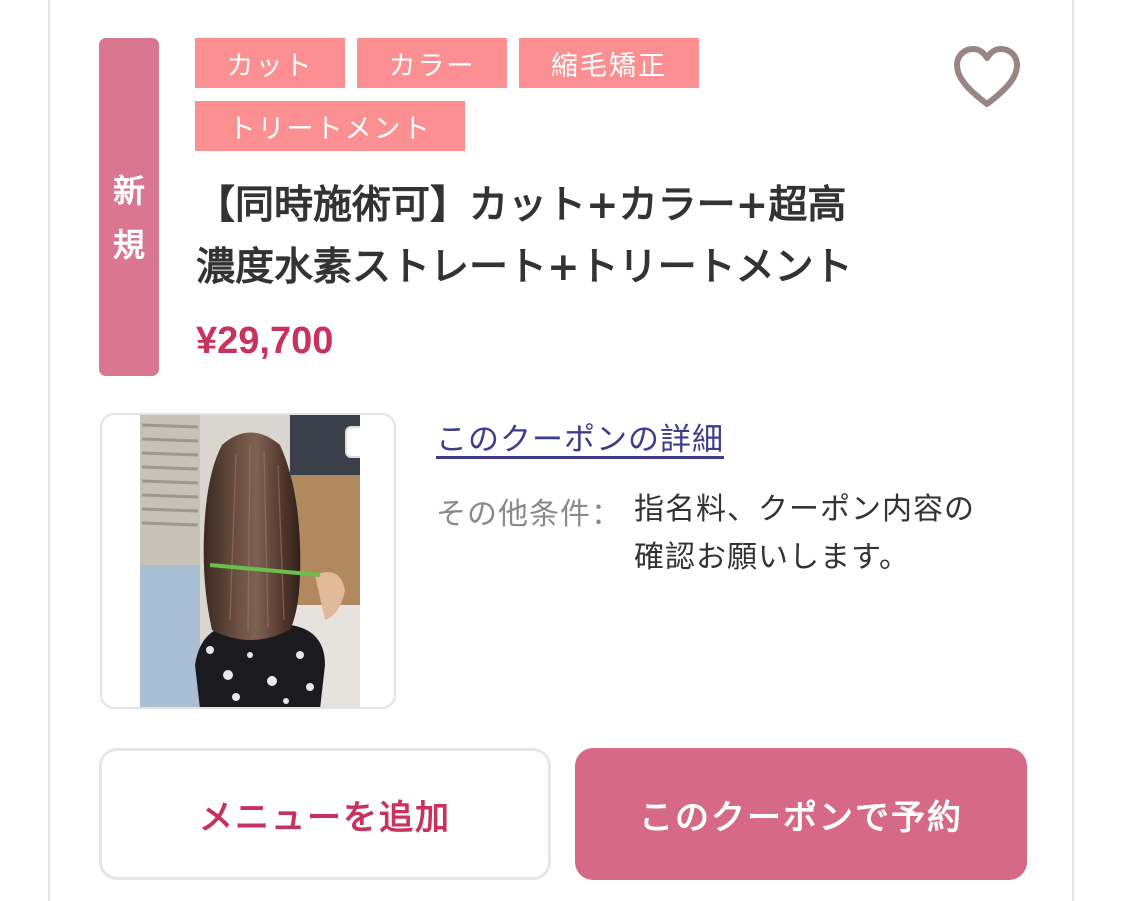 This screenshot has height=901, width=1125. I want to click on hair-style-photo, so click(250, 561).